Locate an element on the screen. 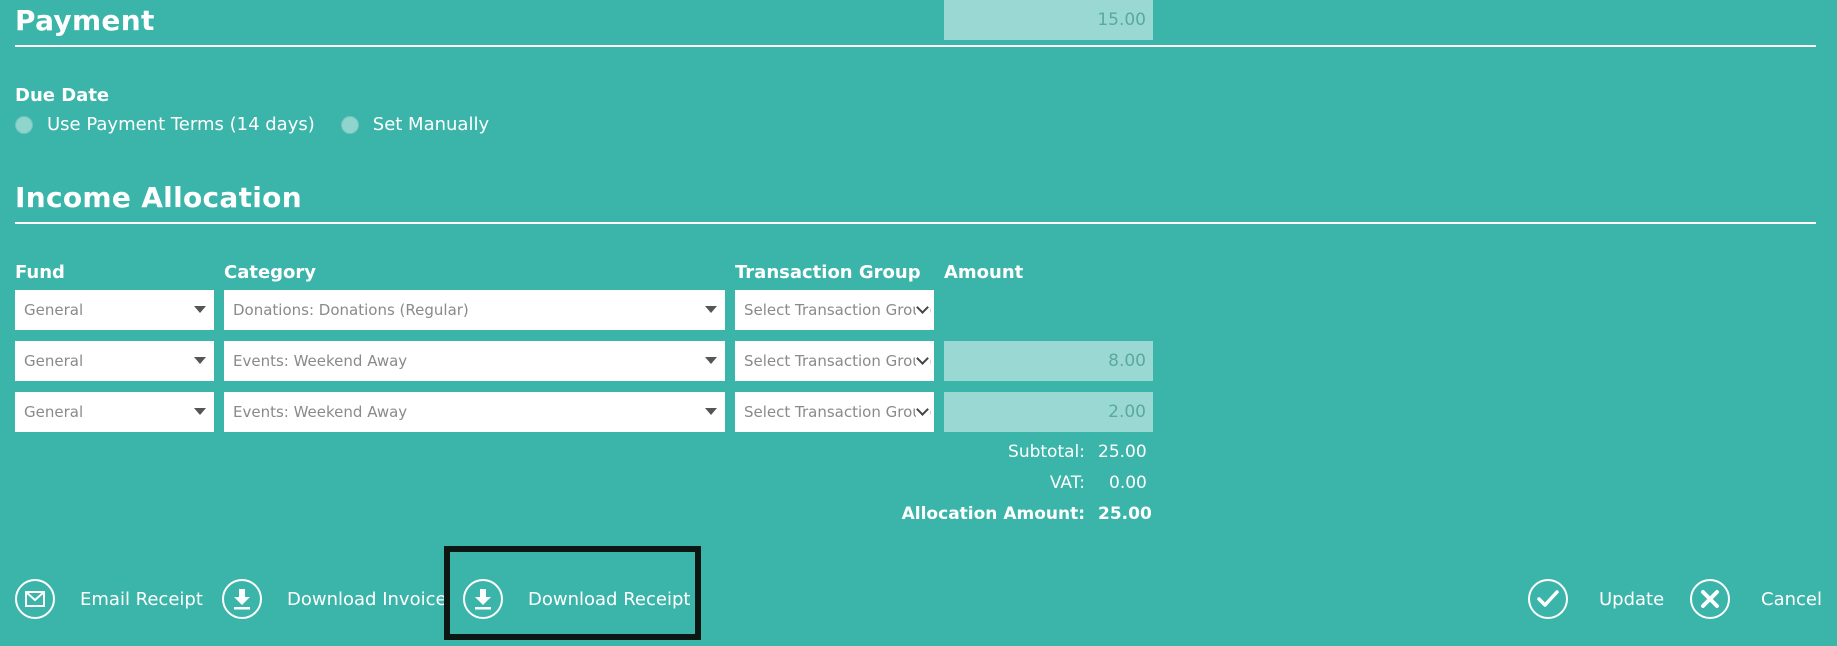  allocation-amount-label-text: Allocation Amount: is located at coordinates (993, 514).